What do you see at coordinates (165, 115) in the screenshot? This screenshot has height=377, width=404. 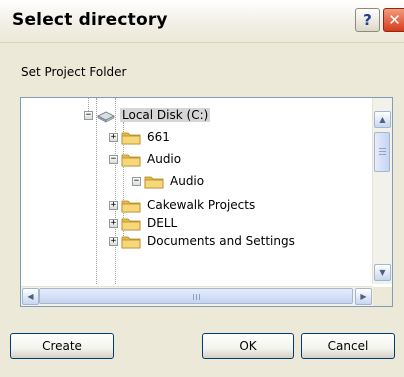 I see `tree-item-label: Local Disk (C:)` at bounding box center [165, 115].